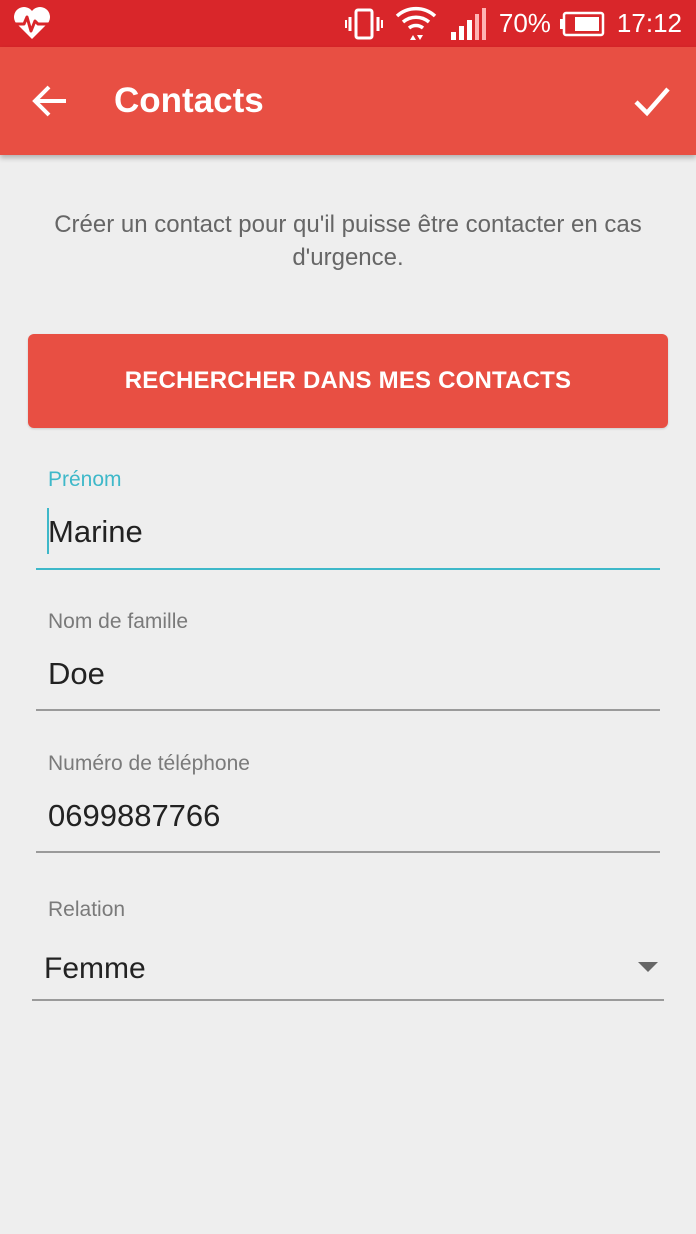 The width and height of the screenshot is (696, 1234). I want to click on phone-field: Numéro de téléphone 0699887766, so click(348, 804).